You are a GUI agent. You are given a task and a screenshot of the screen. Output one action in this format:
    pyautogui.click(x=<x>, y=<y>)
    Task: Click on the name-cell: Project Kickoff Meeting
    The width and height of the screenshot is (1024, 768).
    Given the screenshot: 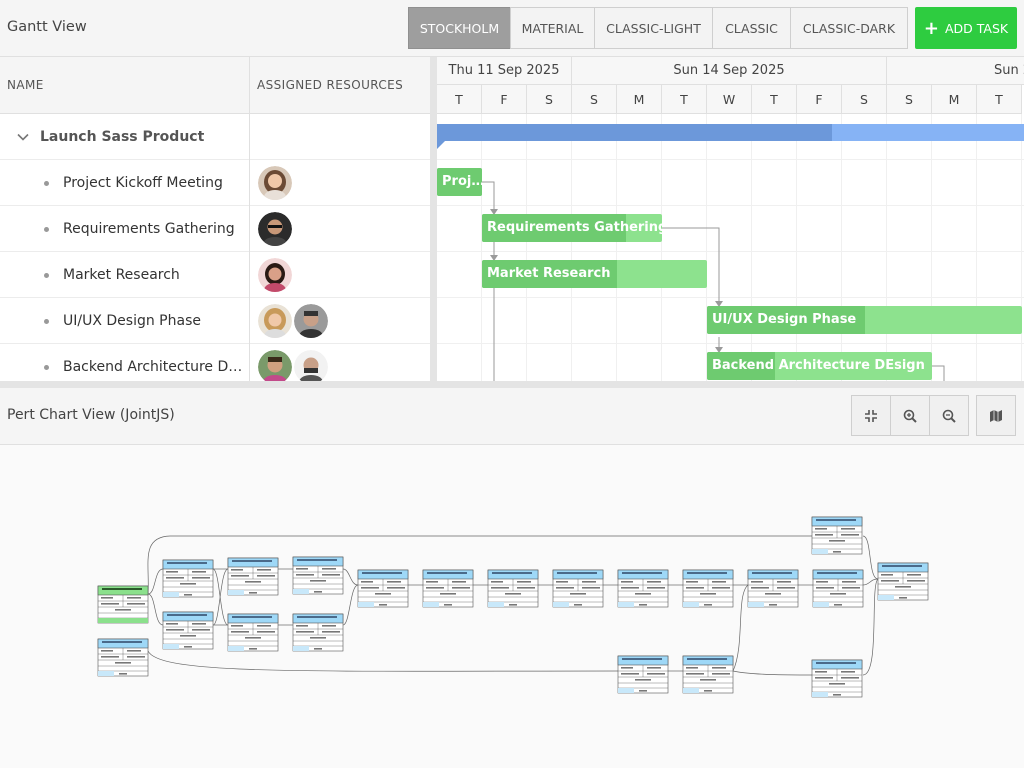 What is the action you would take?
    pyautogui.click(x=125, y=183)
    